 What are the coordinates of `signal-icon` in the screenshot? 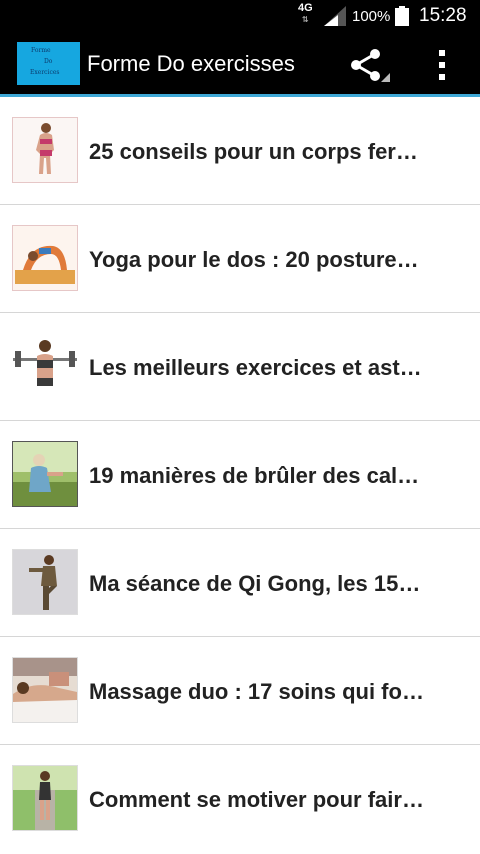 It's located at (335, 16).